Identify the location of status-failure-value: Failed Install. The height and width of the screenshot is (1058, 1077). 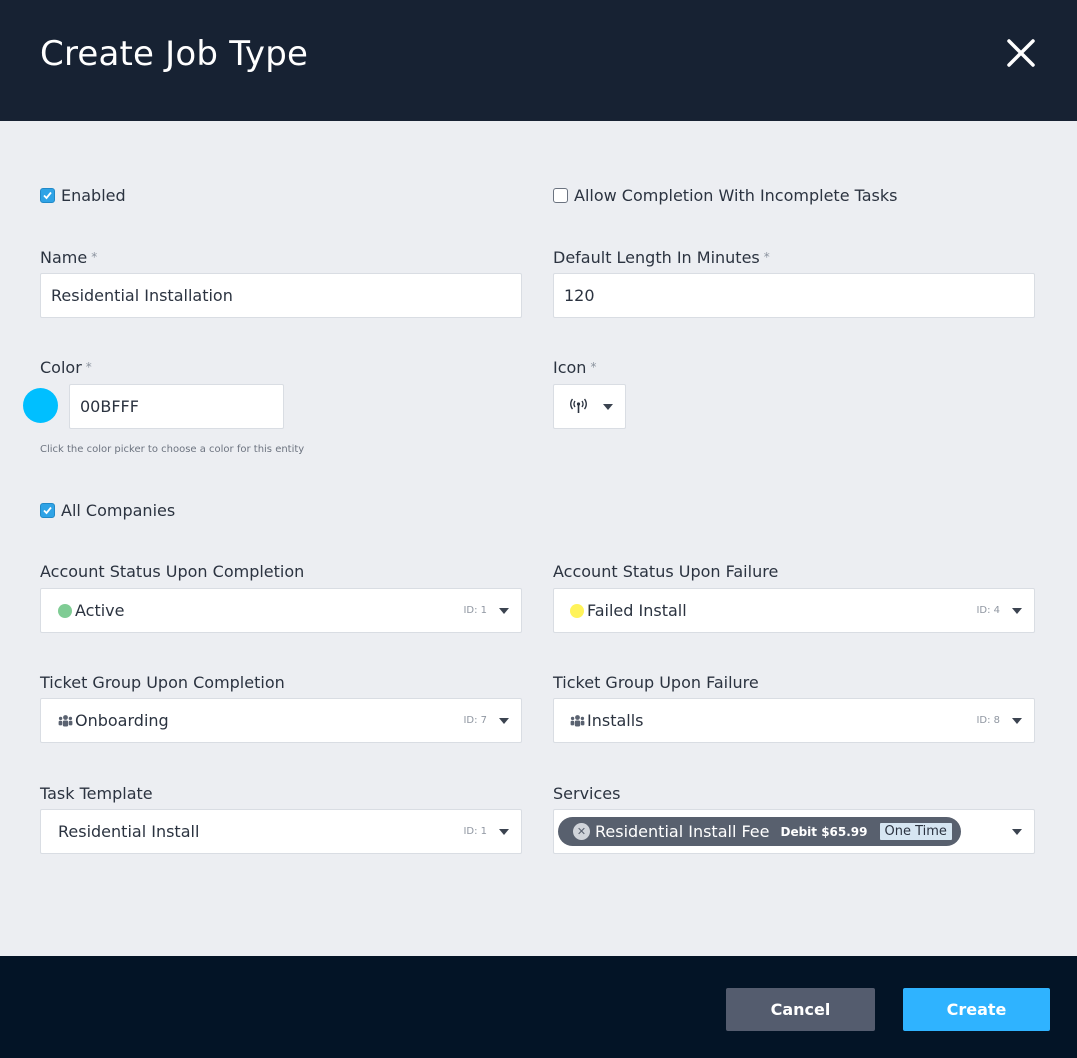
(637, 610).